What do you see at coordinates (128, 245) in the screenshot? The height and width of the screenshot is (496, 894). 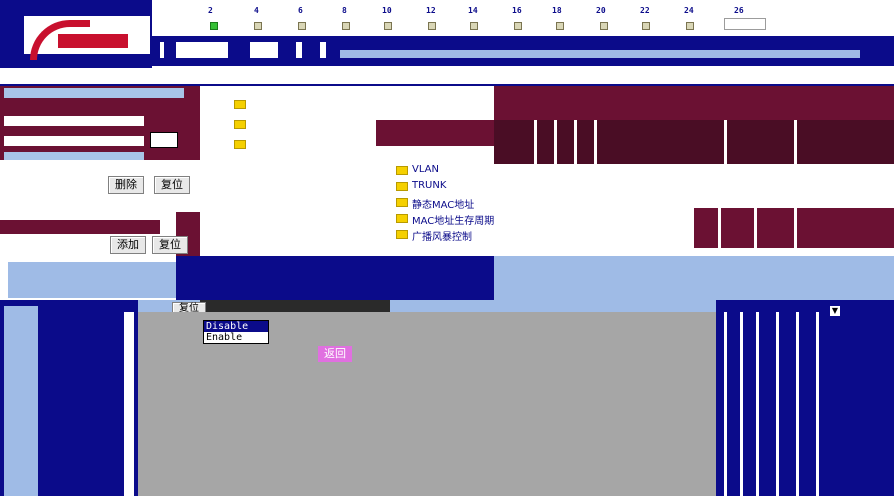 I see `add-button: 添加` at bounding box center [128, 245].